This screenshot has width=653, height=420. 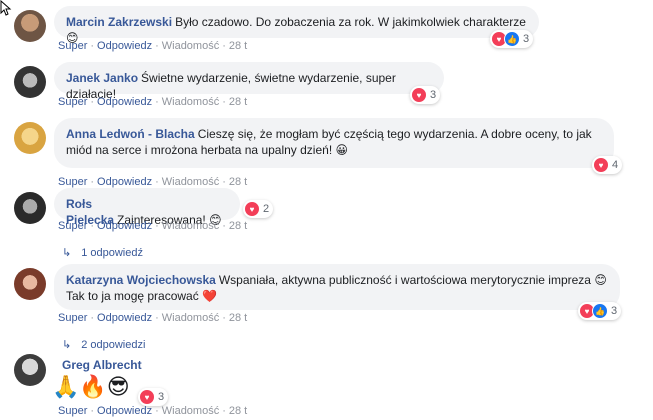 I want to click on reaction-count: 4, so click(x=615, y=165).